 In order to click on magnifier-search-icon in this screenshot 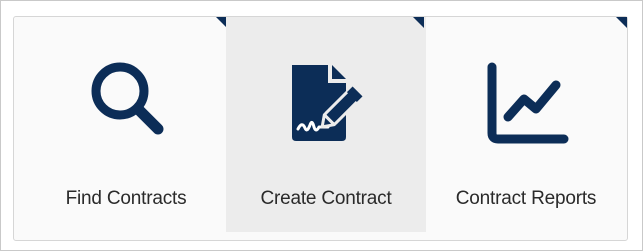, I will do `click(127, 98)`.